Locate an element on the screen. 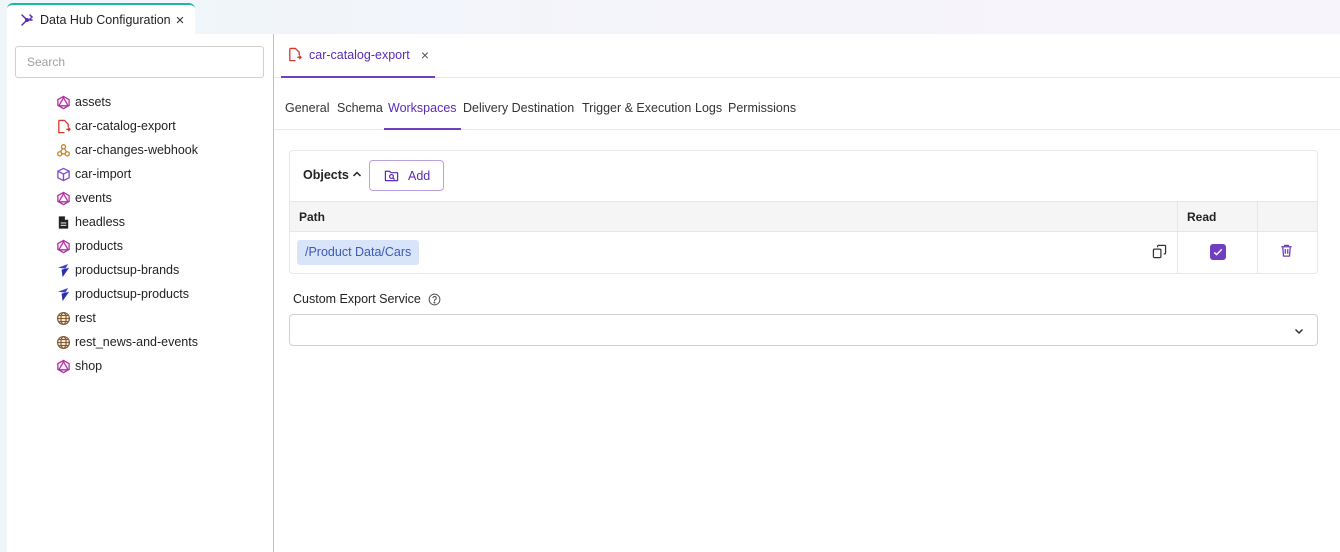 The height and width of the screenshot is (552, 1340). tab-logs: Logs is located at coordinates (708, 108).